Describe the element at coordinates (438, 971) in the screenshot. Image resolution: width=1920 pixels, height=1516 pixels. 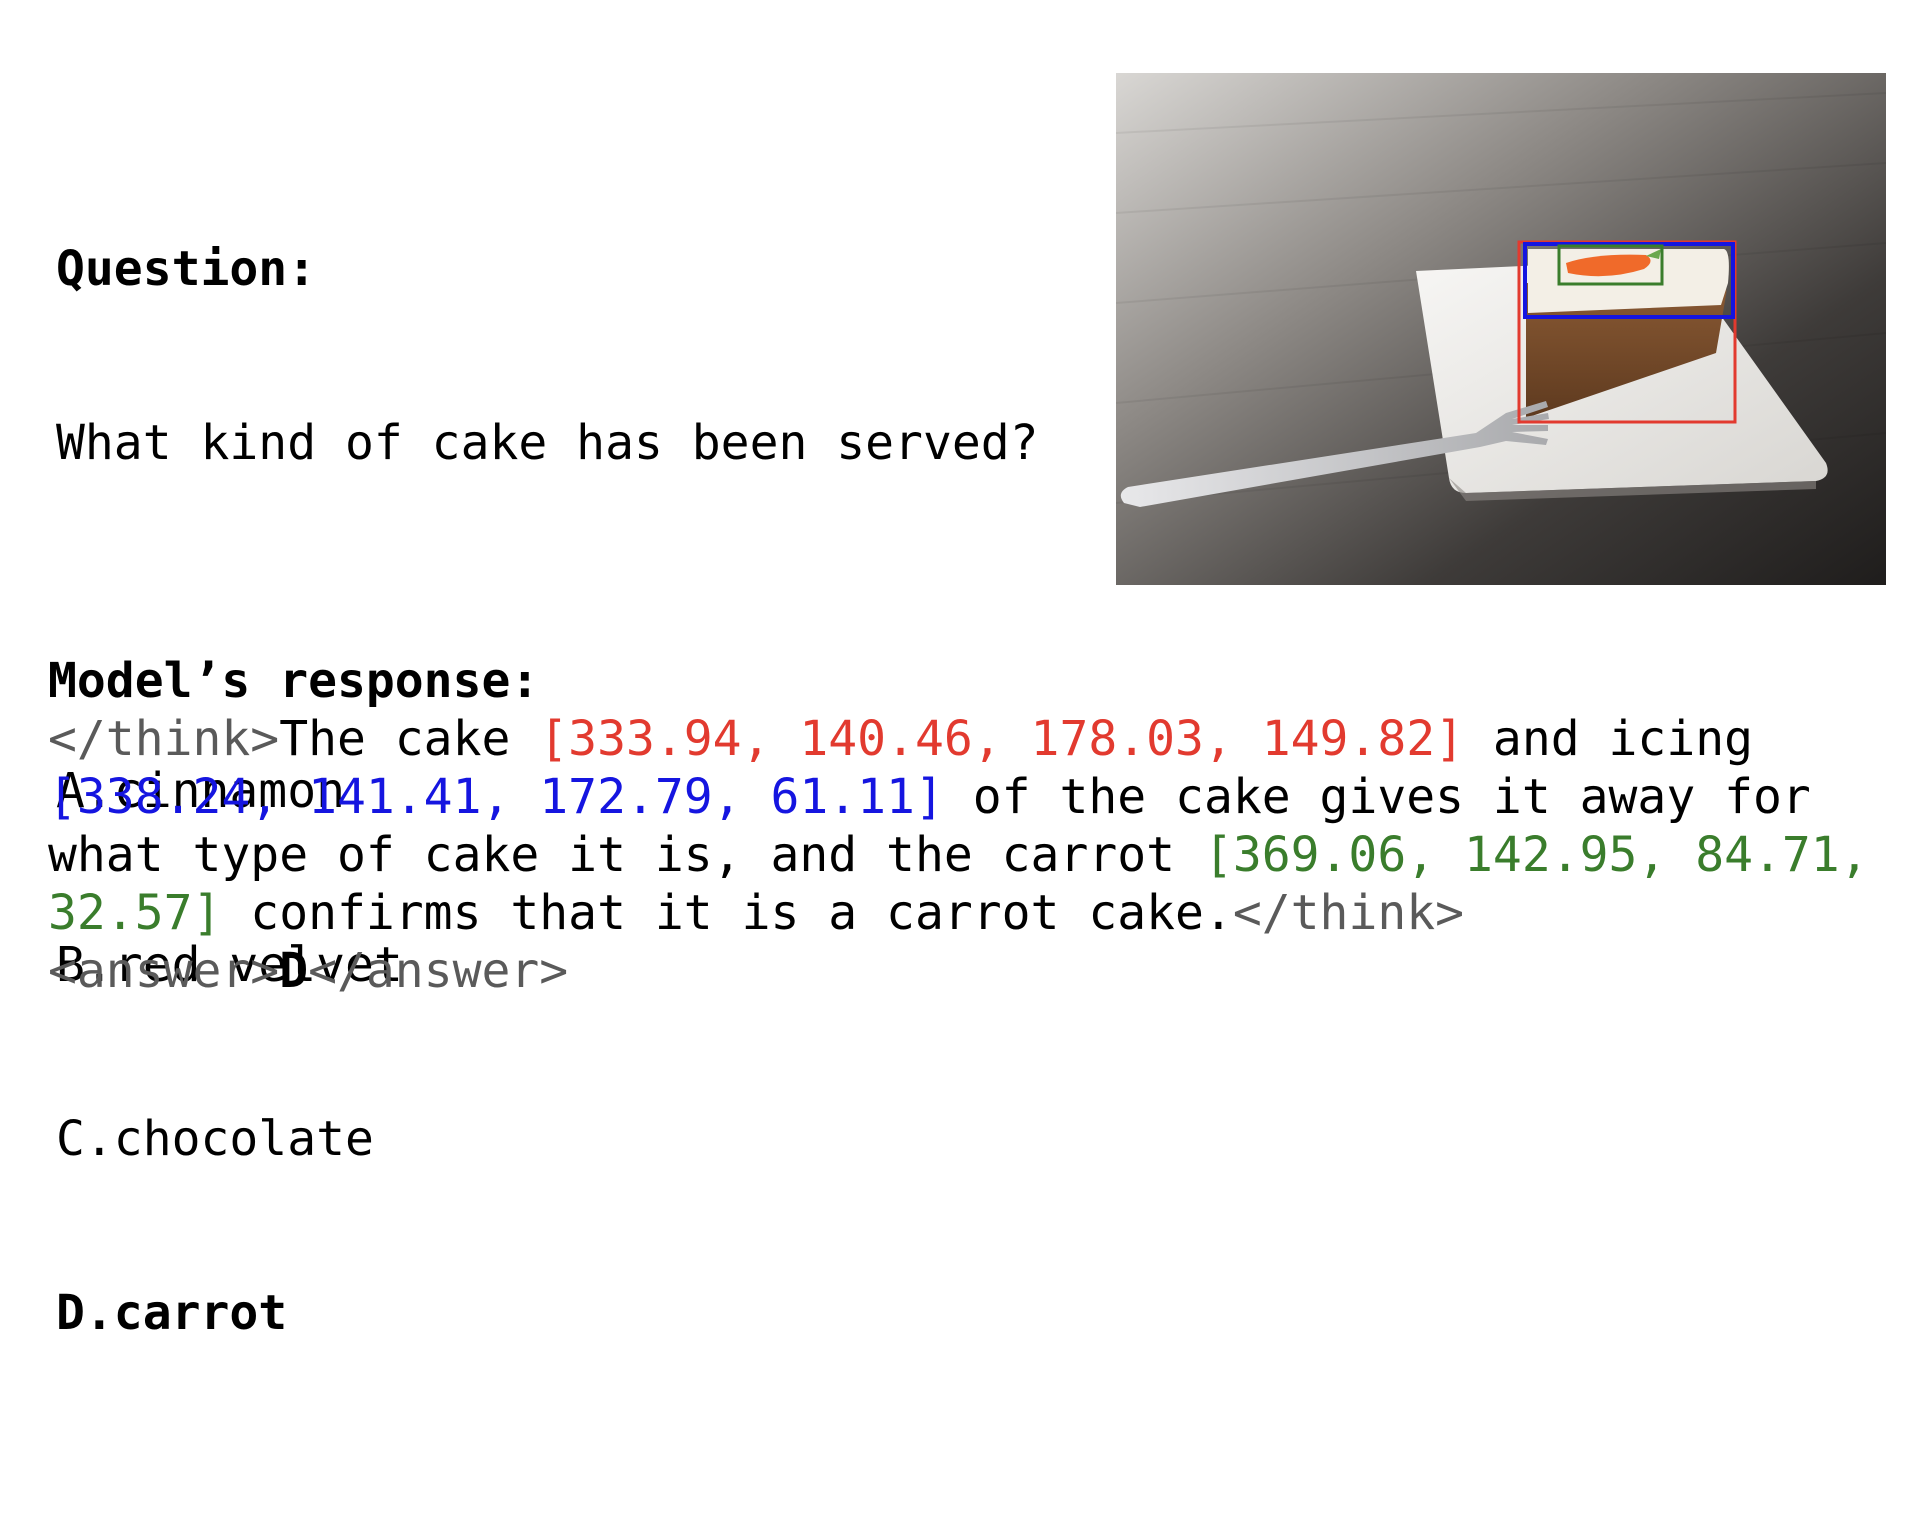
I see `answer-close-tag: </answer>` at that location.